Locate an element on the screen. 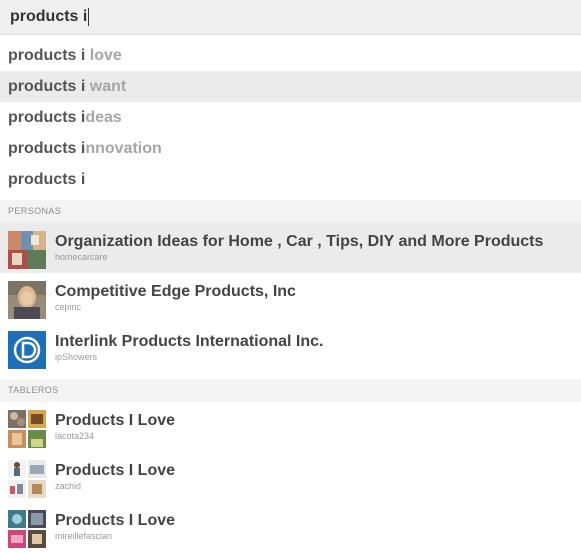 The image size is (581, 553). person-username: cepinc is located at coordinates (68, 307).